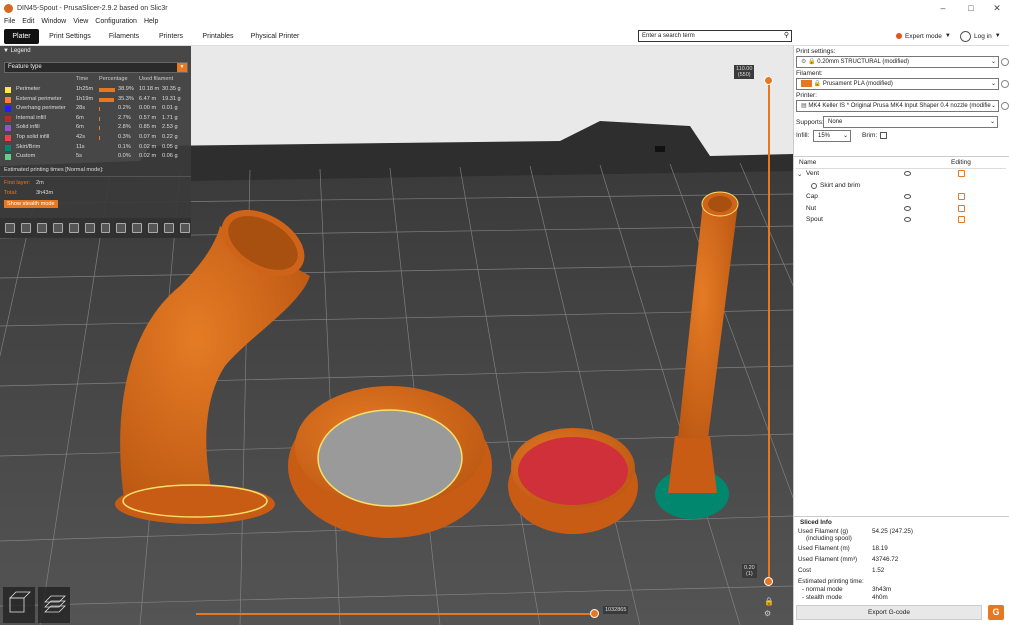 This screenshot has height=625, width=1009. I want to click on feature-percentage: 0.2%, so click(124, 108).